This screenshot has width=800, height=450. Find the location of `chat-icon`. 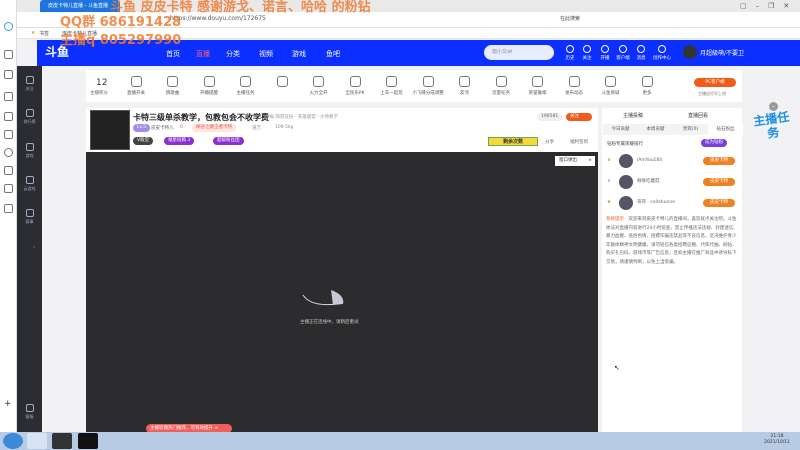

chat-icon is located at coordinates (8, 152).